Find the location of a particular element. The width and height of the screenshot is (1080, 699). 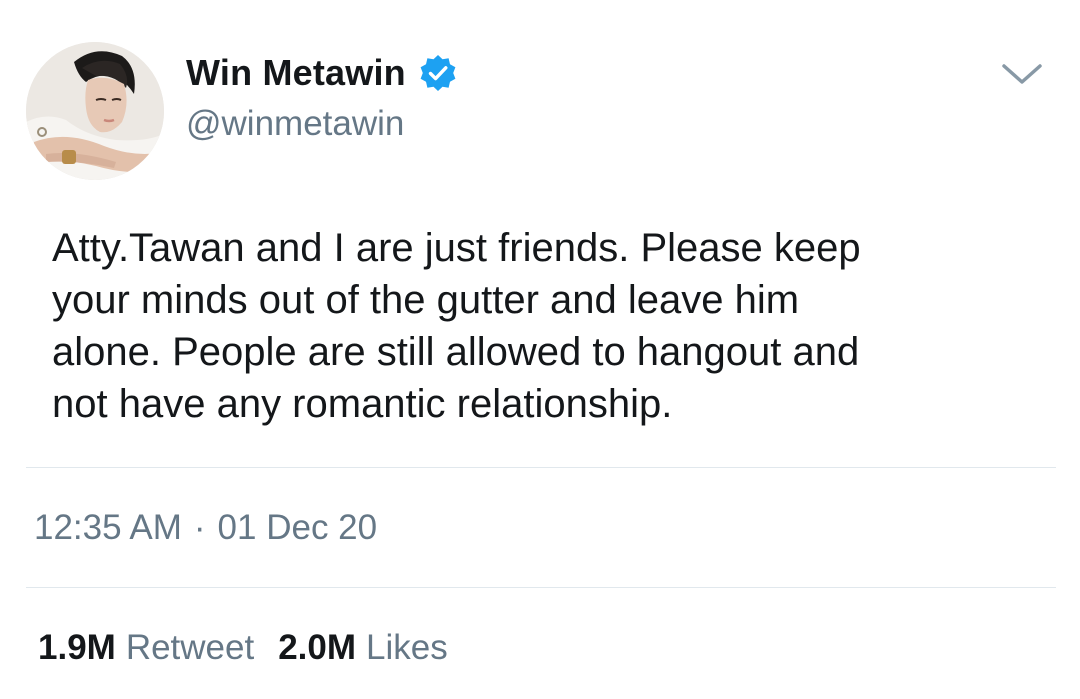

engagement-stats: 1.9M Retweet 2.0M Likes is located at coordinates (243, 648).